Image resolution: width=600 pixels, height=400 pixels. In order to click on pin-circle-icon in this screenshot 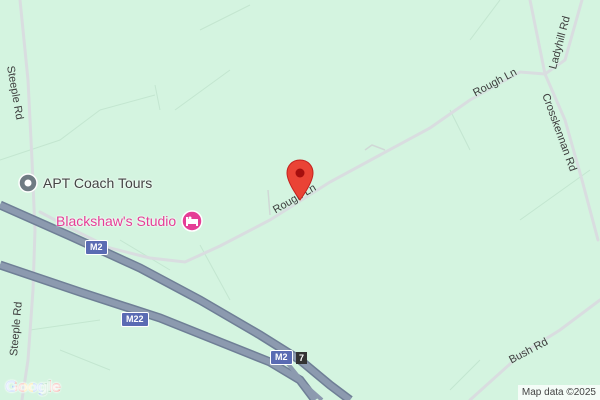, I will do `click(28, 183)`.